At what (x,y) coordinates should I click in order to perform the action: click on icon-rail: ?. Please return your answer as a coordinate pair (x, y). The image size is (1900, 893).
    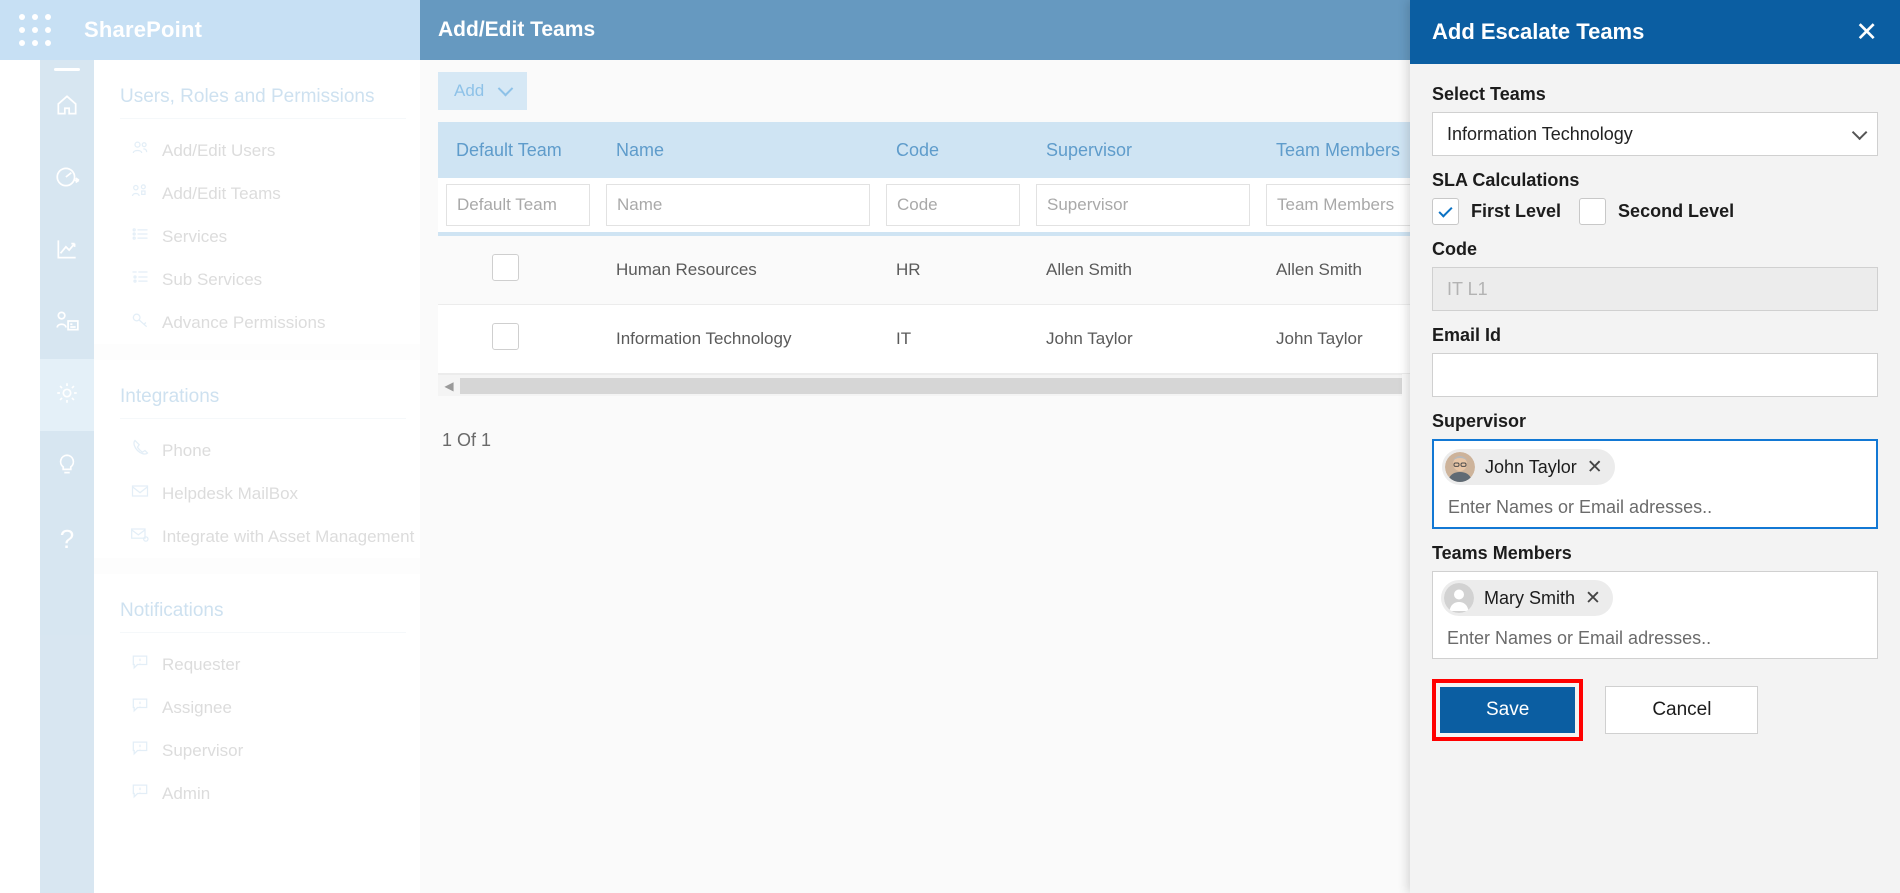
    Looking at the image, I should click on (67, 476).